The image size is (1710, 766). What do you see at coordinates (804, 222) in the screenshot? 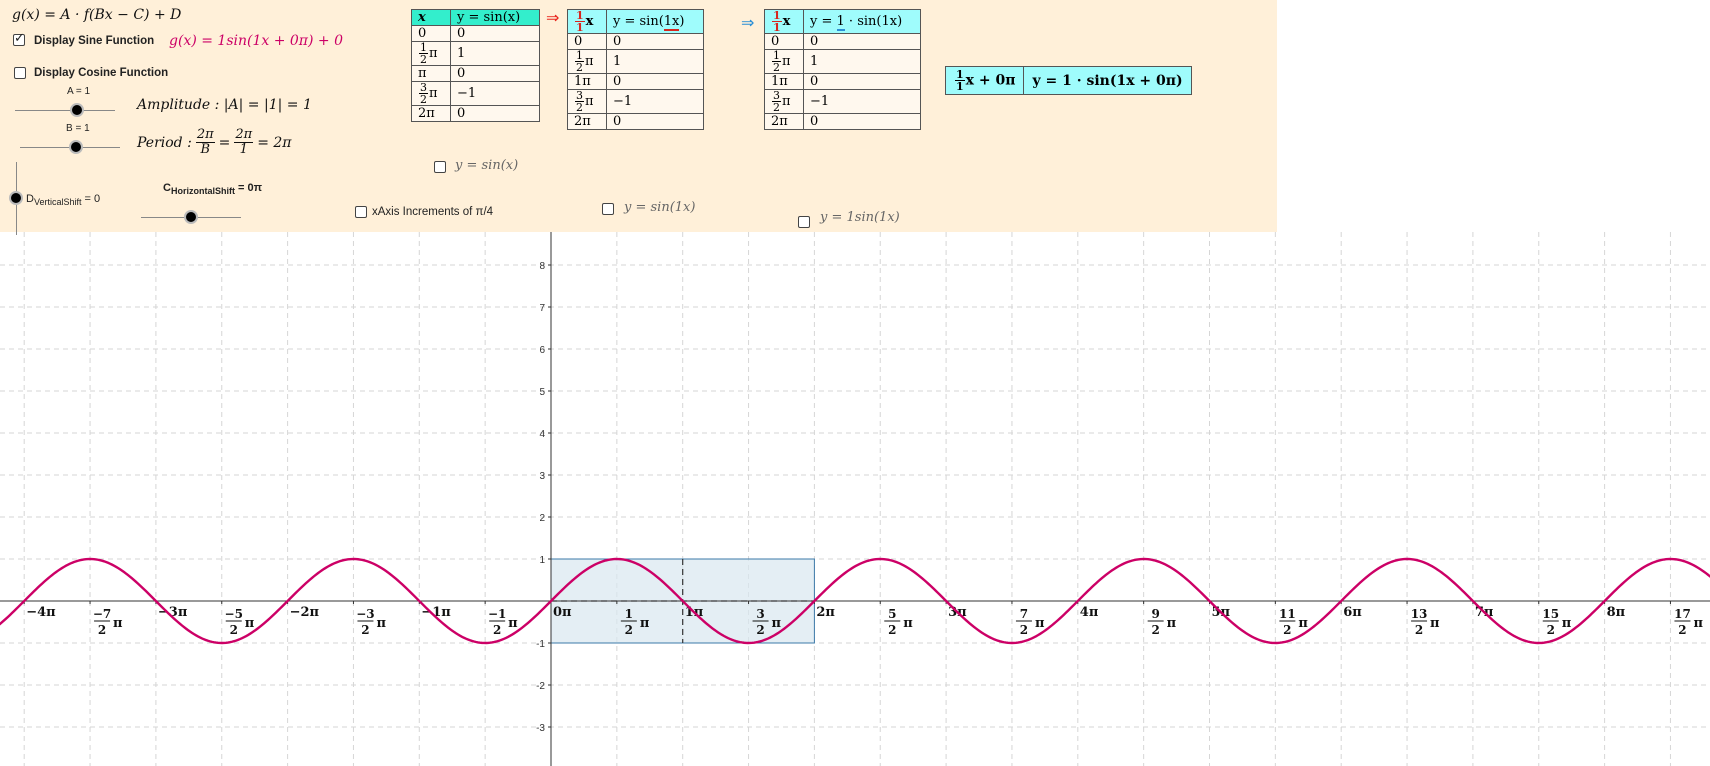
I see `table3-checkbox` at bounding box center [804, 222].